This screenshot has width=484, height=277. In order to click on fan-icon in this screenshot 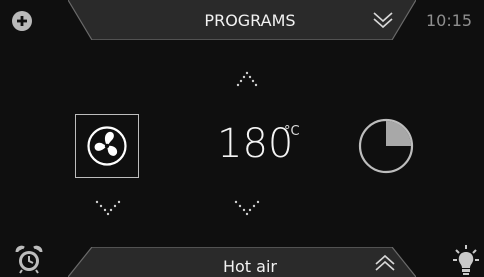, I will do `click(107, 146)`.